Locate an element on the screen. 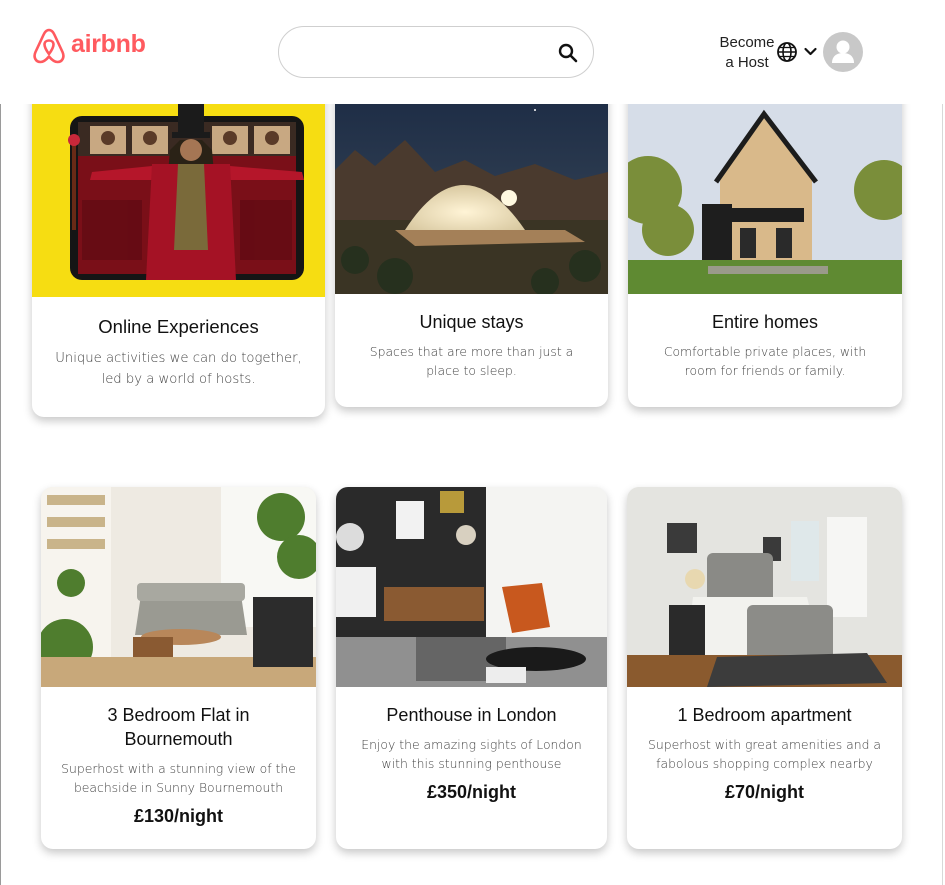  listing-title: 3 Bedroom Flat in Bournemouth is located at coordinates (178, 727).